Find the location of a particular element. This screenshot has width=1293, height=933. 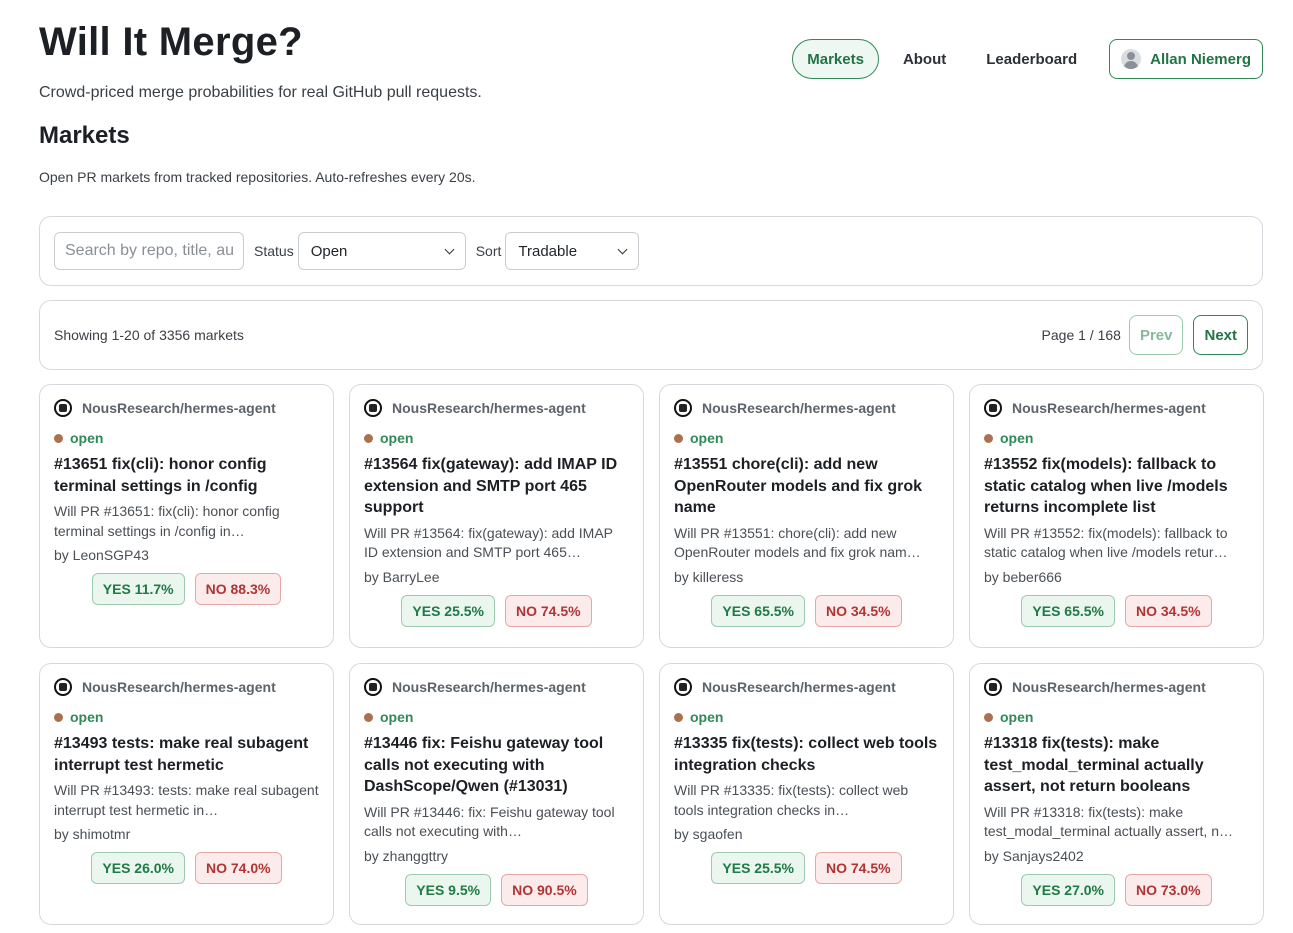

pr-author: by sgaofen is located at coordinates (708, 834).